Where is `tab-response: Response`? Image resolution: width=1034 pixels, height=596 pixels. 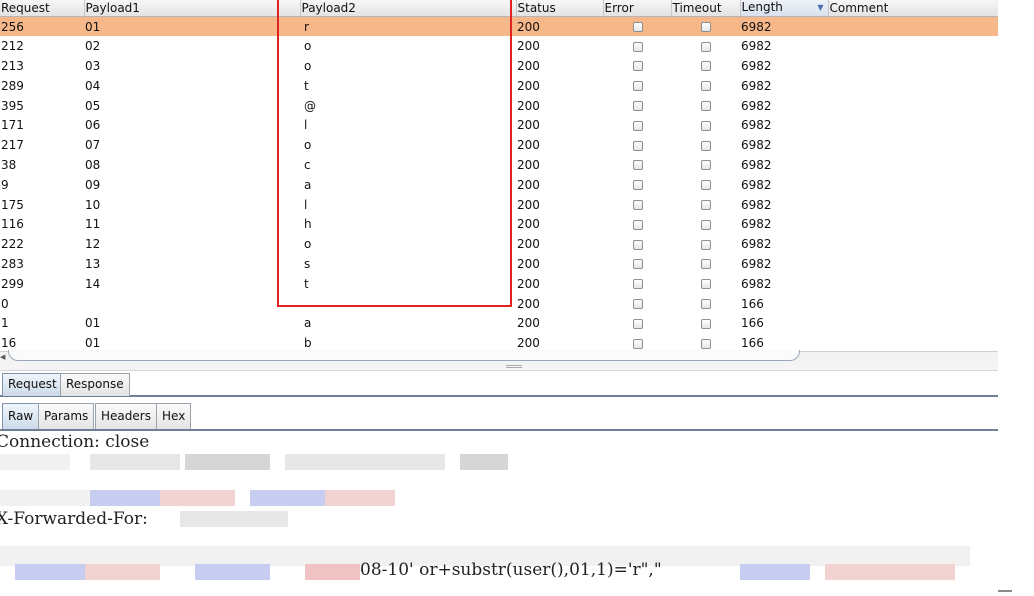 tab-response: Response is located at coordinates (95, 384).